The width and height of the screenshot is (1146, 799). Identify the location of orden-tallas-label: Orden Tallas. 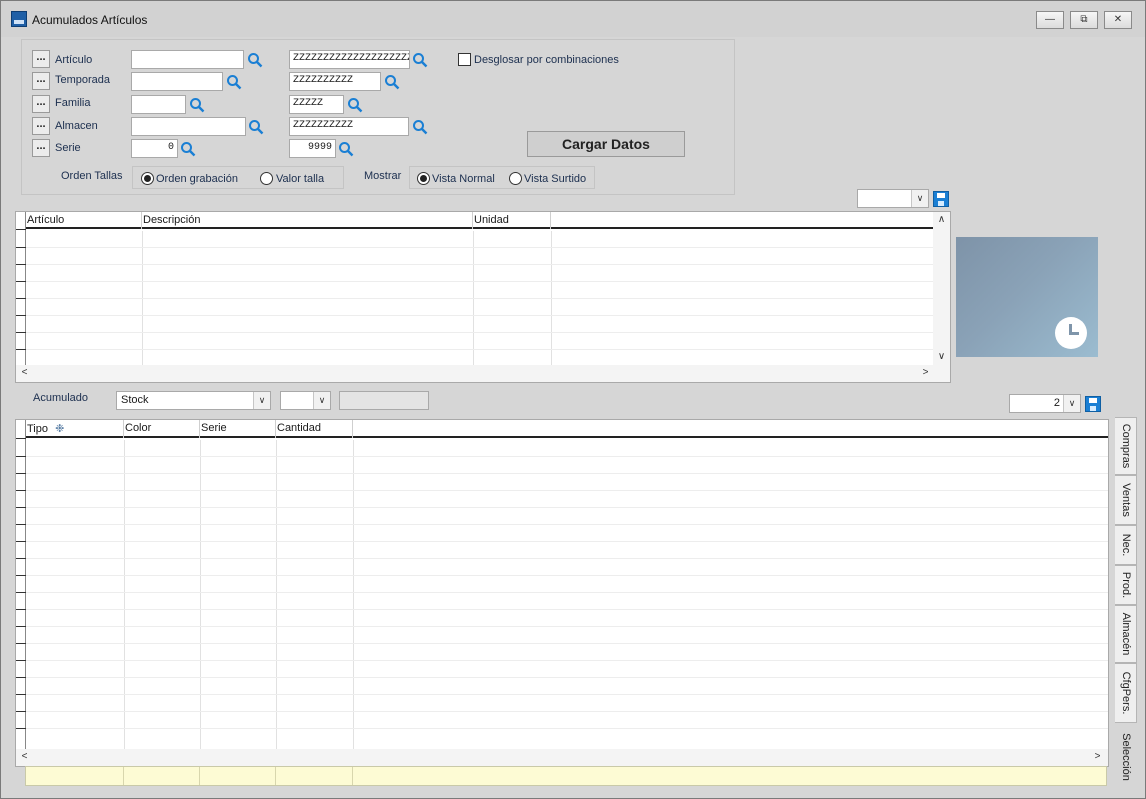
(92, 176).